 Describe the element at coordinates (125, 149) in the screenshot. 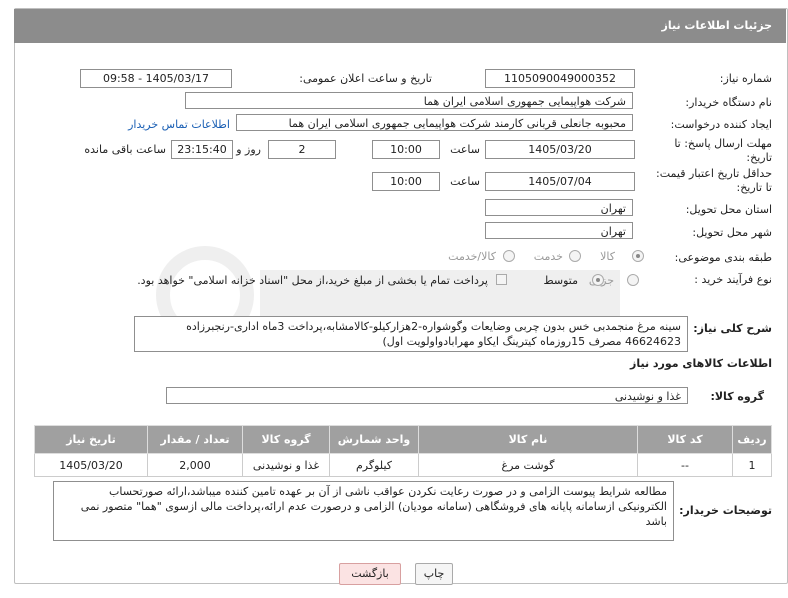

I see `remaining-label: ساعت باقی مانده` at that location.